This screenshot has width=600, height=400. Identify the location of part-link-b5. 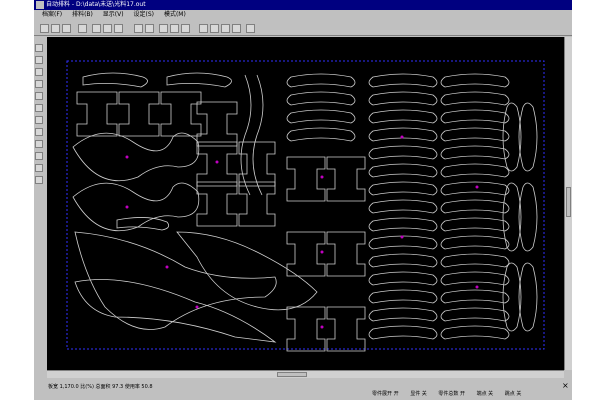
(403, 152).